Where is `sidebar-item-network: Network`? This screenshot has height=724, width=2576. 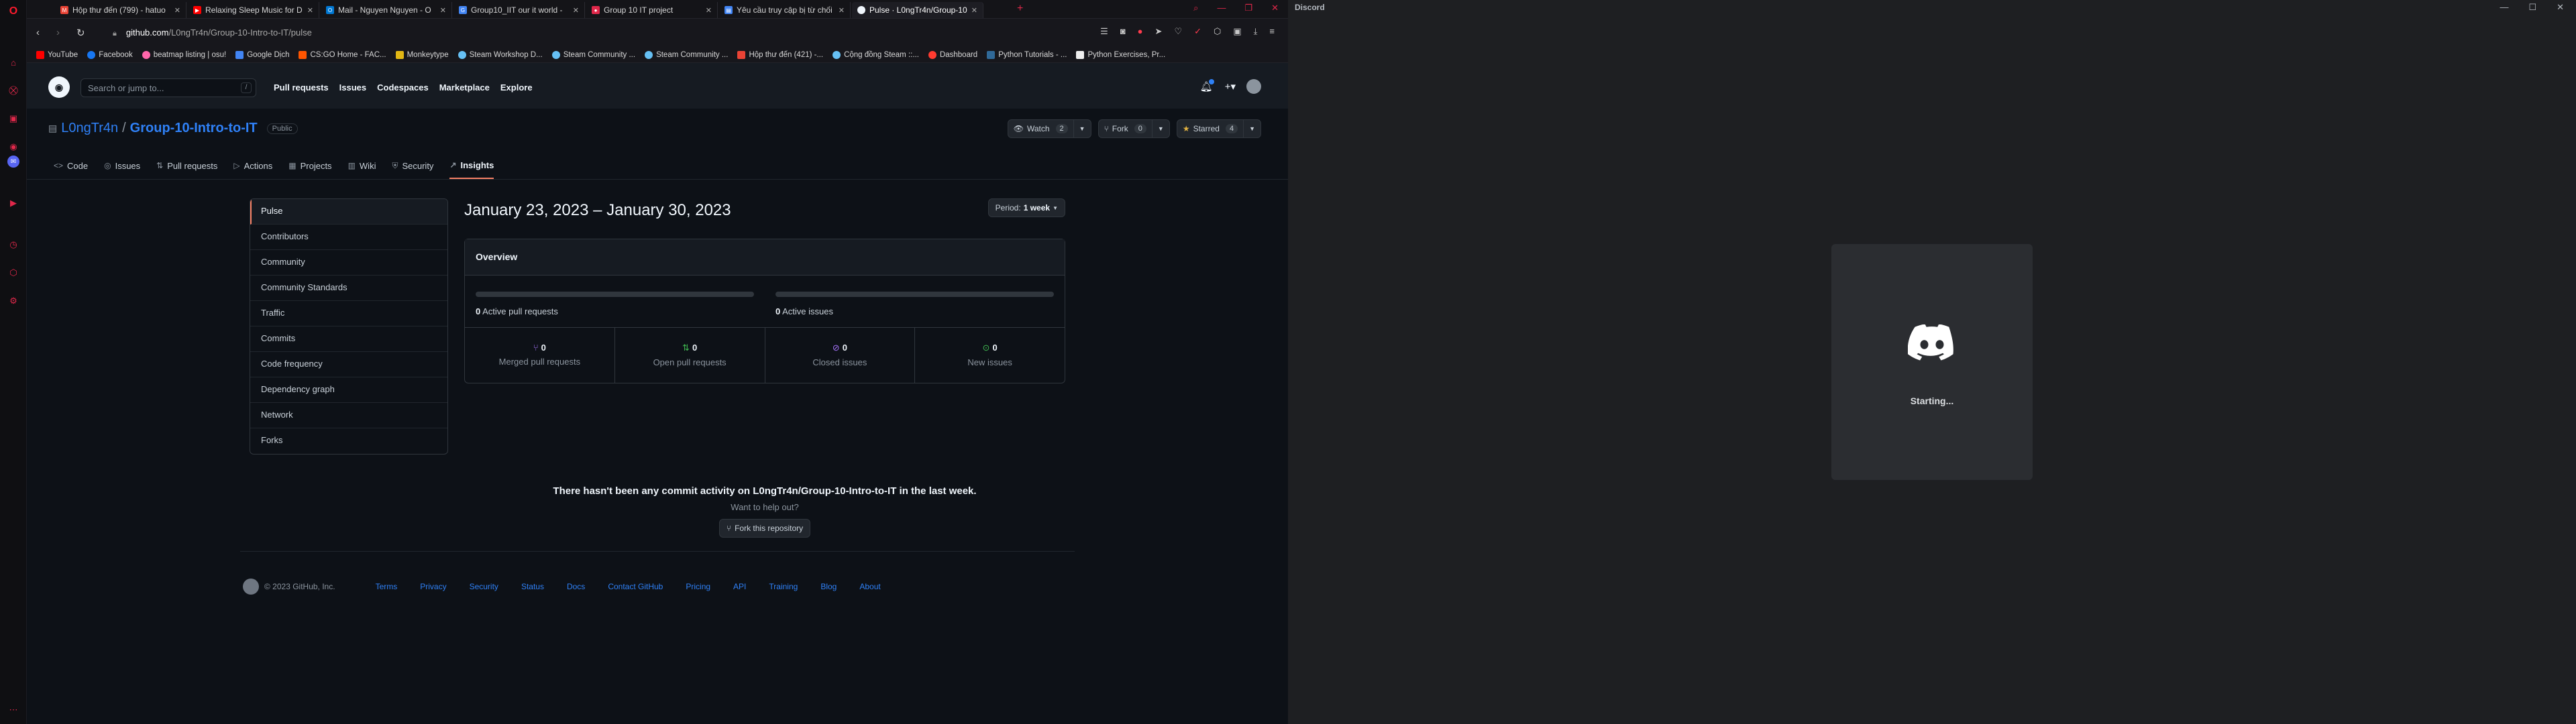 sidebar-item-network: Network is located at coordinates (348, 416).